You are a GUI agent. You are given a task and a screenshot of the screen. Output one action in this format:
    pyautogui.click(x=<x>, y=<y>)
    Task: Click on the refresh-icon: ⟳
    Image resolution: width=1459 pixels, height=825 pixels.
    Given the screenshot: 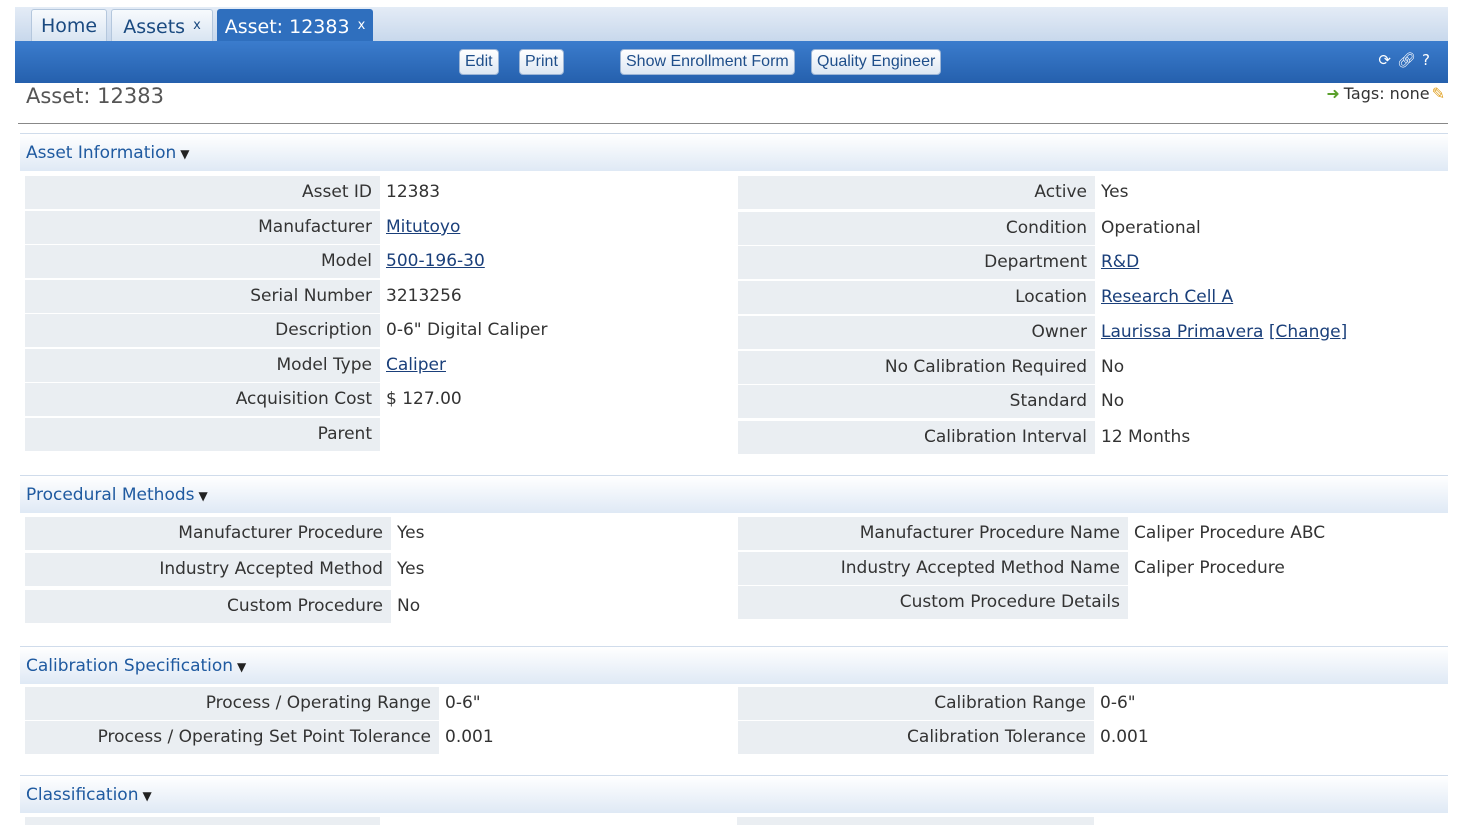 What is the action you would take?
    pyautogui.click(x=1387, y=60)
    